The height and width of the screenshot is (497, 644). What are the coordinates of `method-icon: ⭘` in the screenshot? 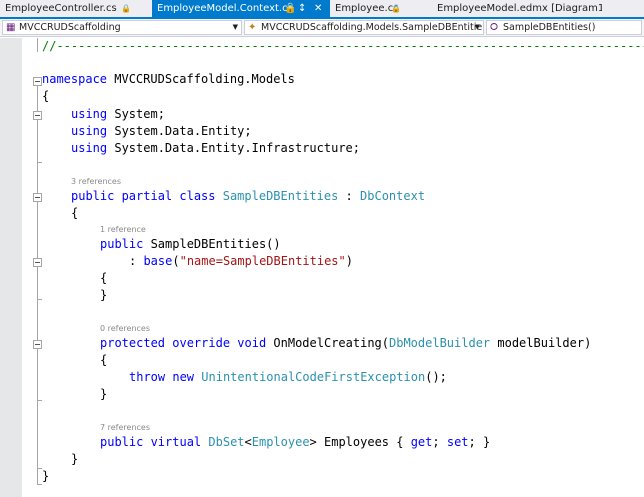 It's located at (494, 27).